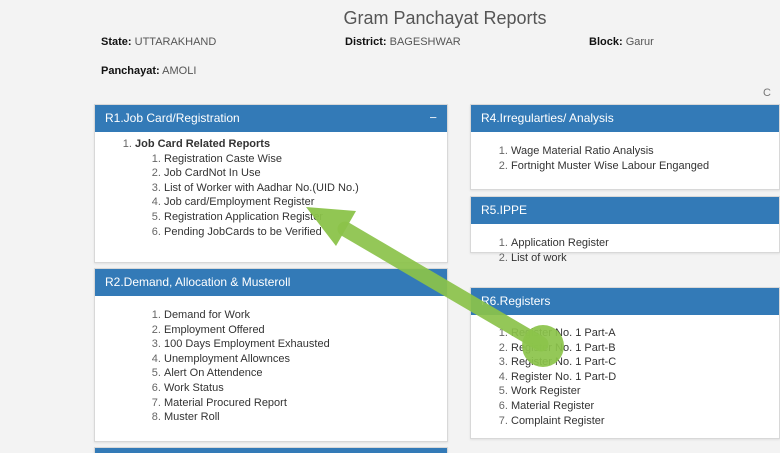 This screenshot has height=453, width=780. What do you see at coordinates (179, 71) in the screenshot?
I see `panchayat-value: AMOLI` at bounding box center [179, 71].